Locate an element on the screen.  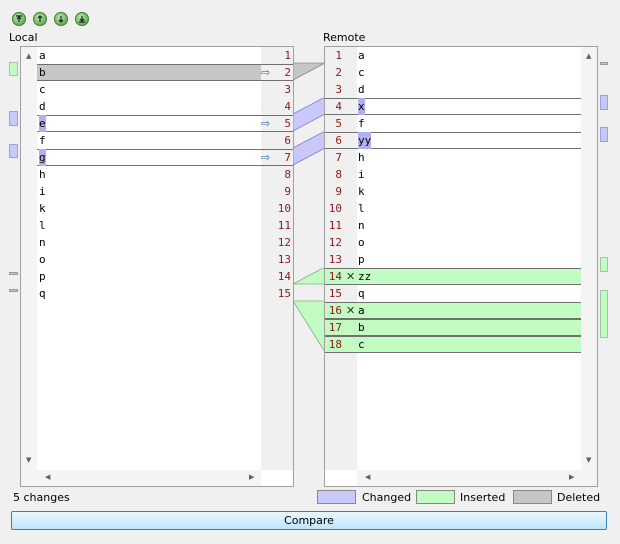
local-line-row: e 5 ⇨ is located at coordinates (165, 123).